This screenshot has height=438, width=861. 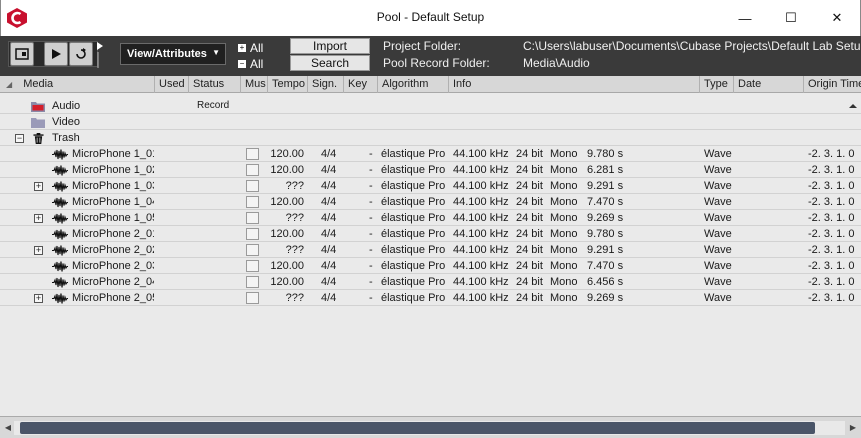 I want to click on folder-name: Video, so click(x=66, y=122).